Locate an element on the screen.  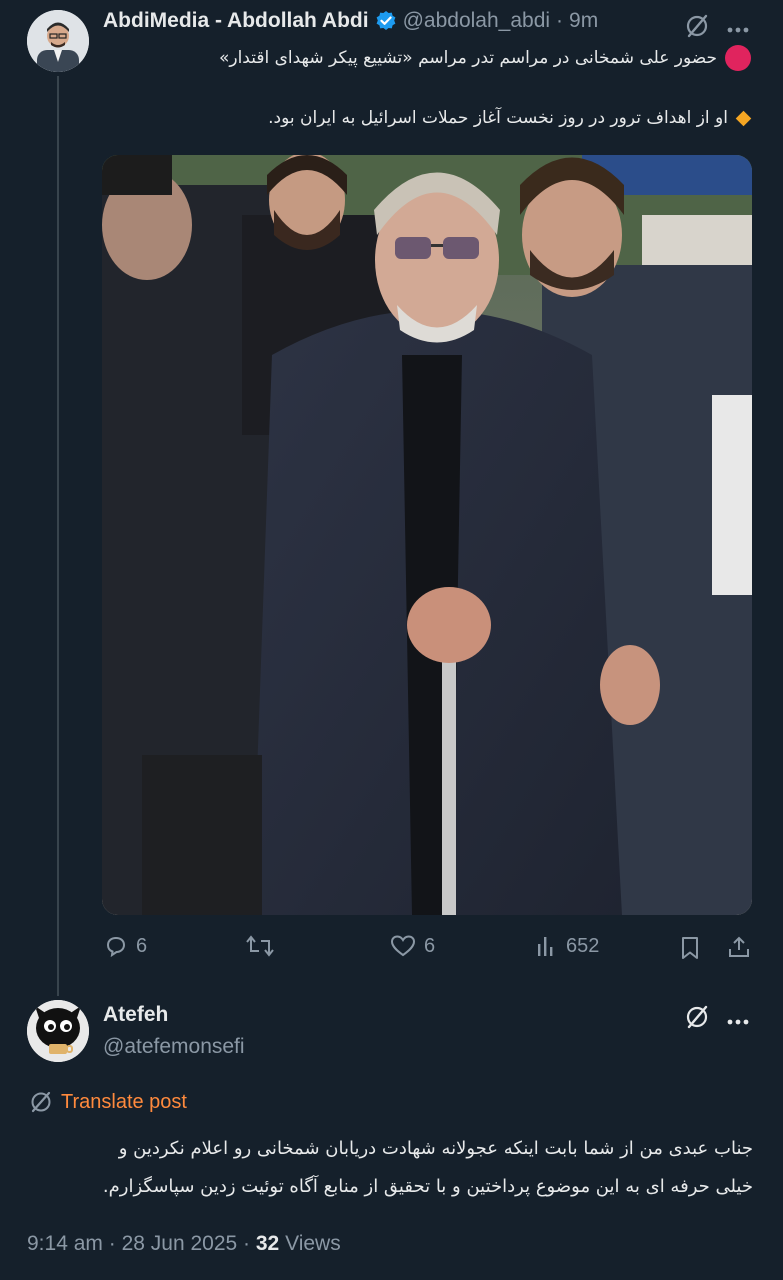
retweet-button is located at coordinates (260, 946).